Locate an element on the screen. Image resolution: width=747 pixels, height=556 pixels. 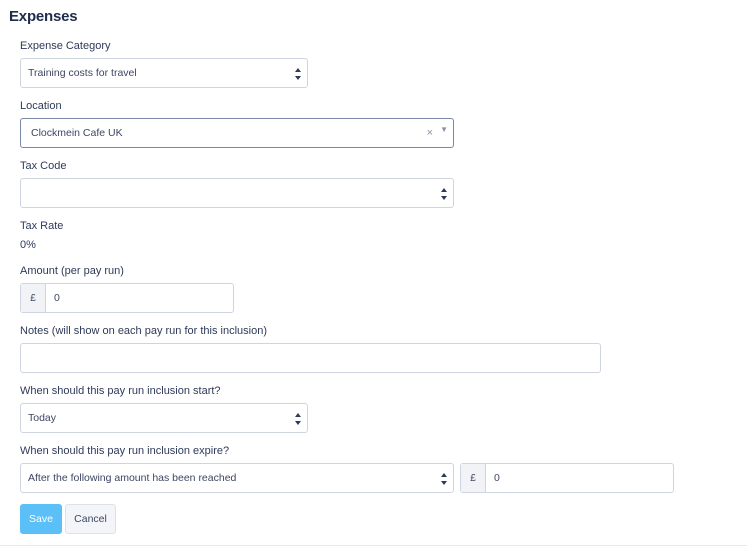
cancel-button: Cancel is located at coordinates (90, 519).